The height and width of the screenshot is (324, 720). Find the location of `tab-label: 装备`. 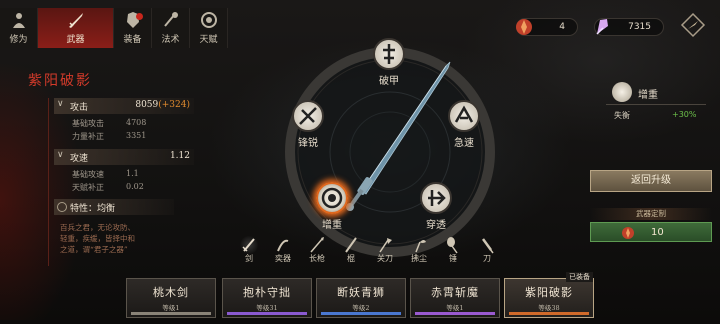

tab-label: 装备 is located at coordinates (132, 40).